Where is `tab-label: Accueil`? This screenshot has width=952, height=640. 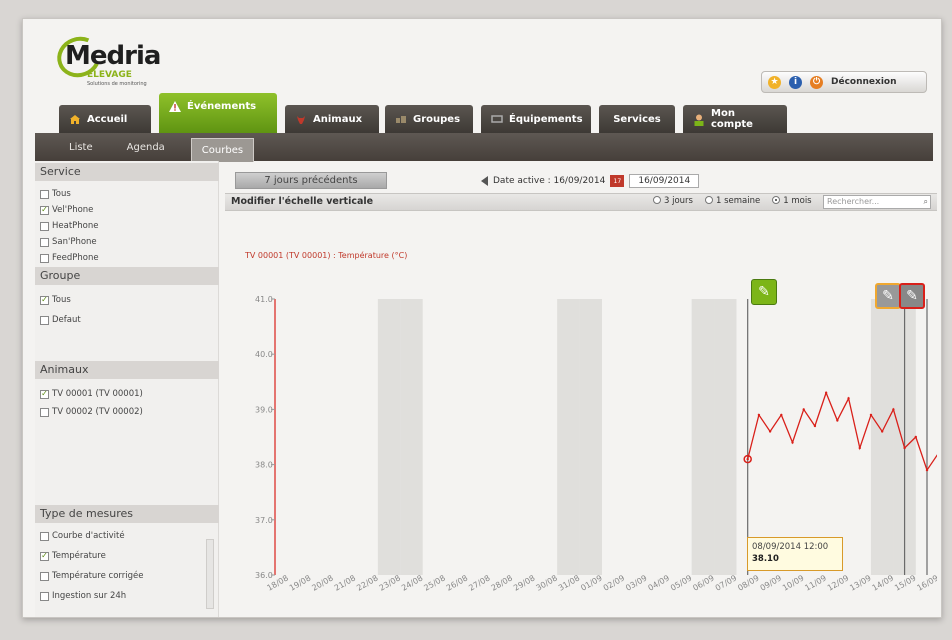
tab-label: Accueil is located at coordinates (107, 119).